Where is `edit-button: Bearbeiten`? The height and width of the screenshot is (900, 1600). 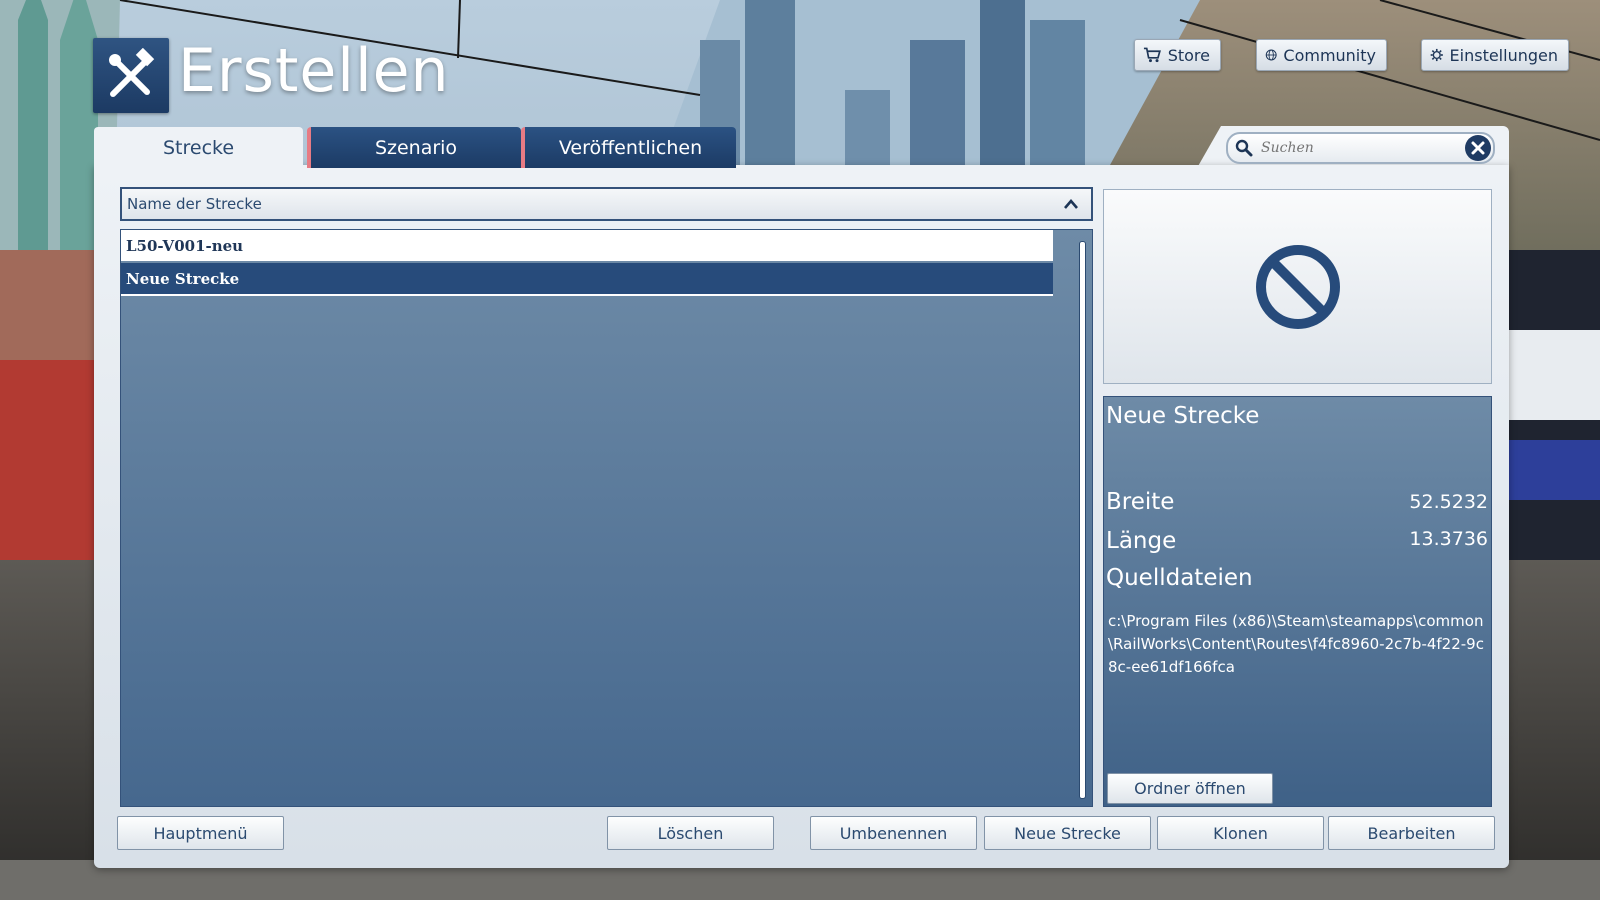
edit-button: Bearbeiten is located at coordinates (1411, 833).